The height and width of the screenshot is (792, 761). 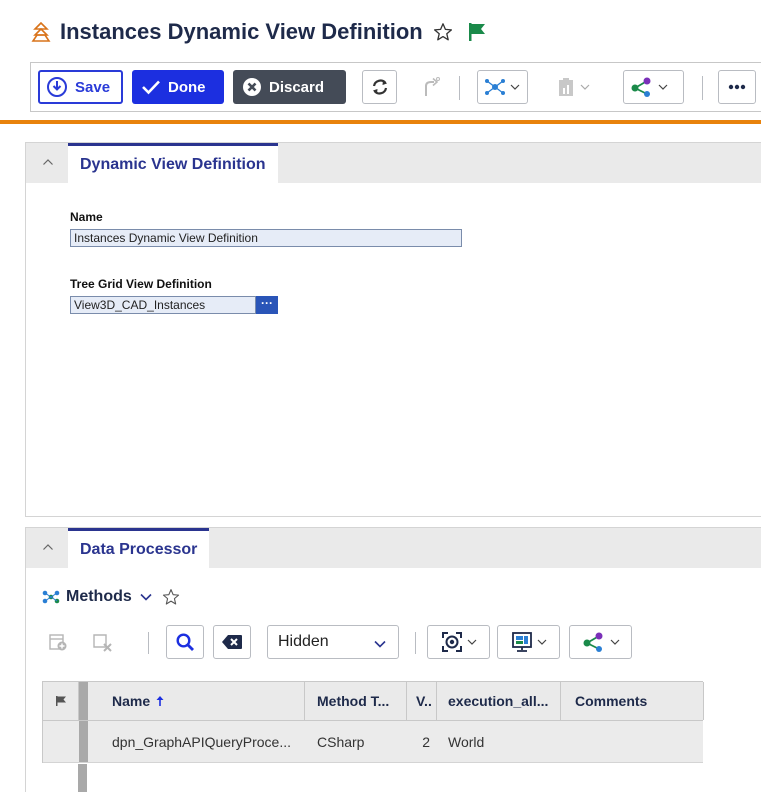 I want to click on row-comments-cell, so click(x=632, y=741).